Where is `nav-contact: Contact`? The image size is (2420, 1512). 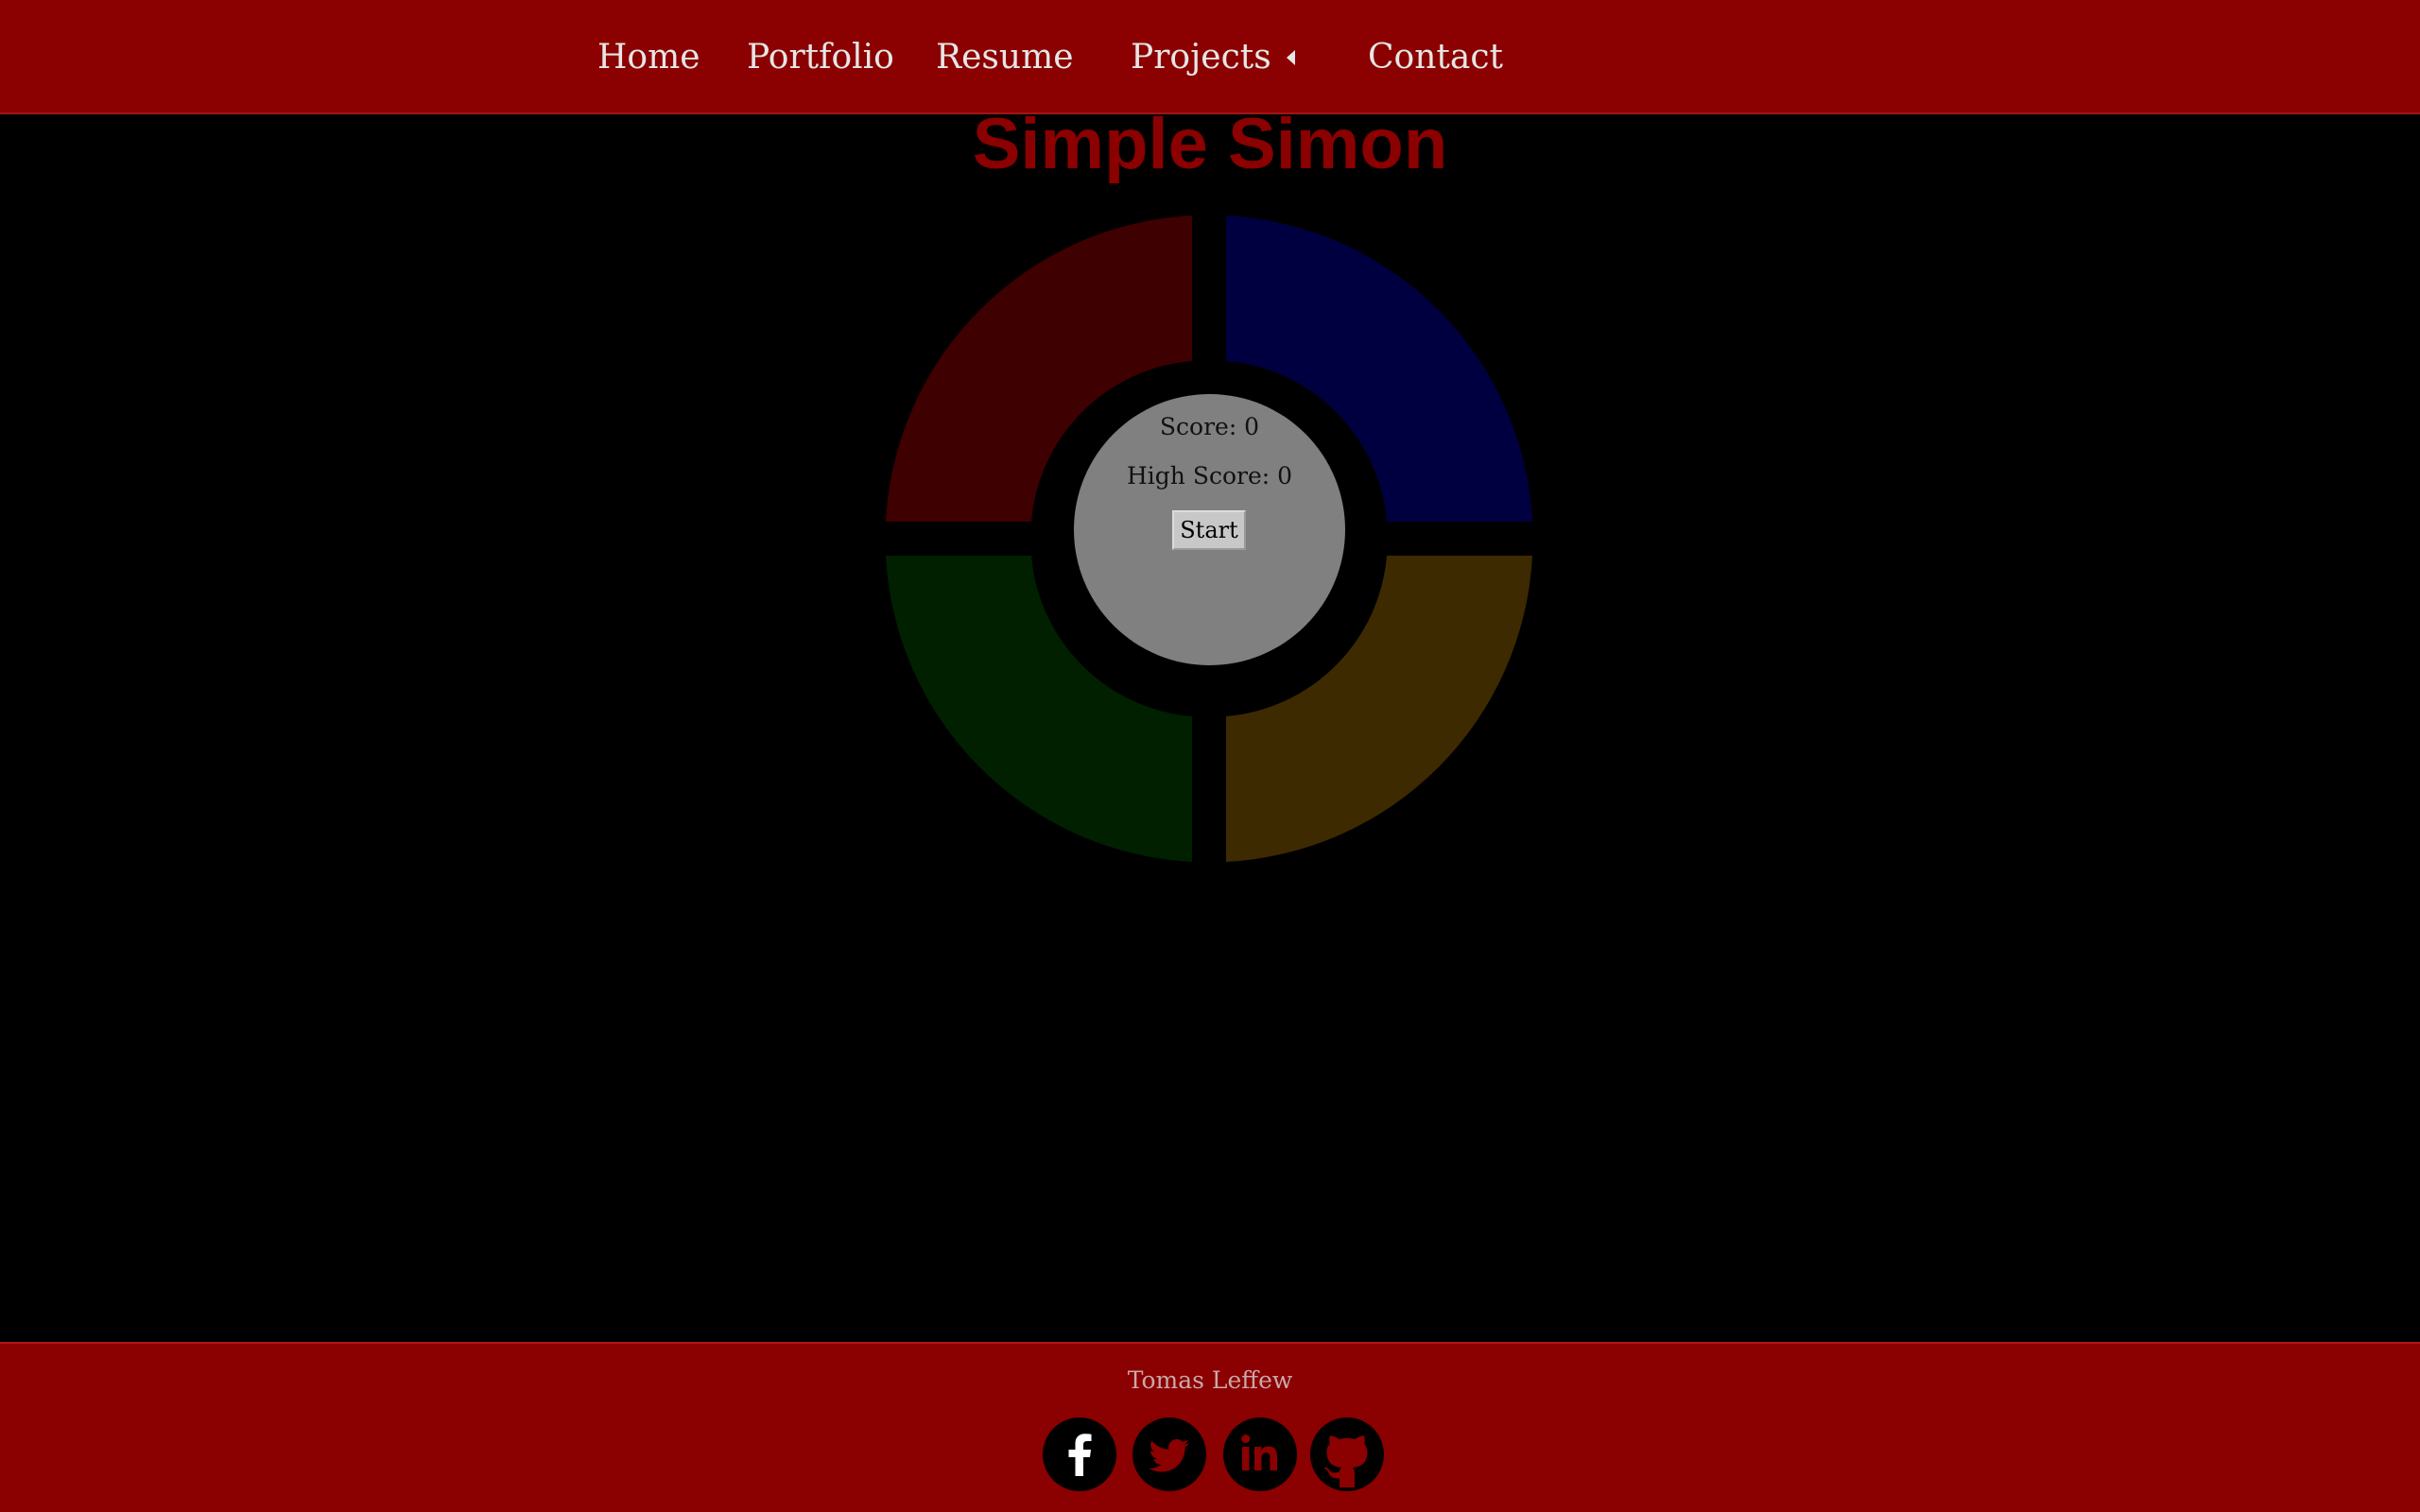 nav-contact: Contact is located at coordinates (1435, 57).